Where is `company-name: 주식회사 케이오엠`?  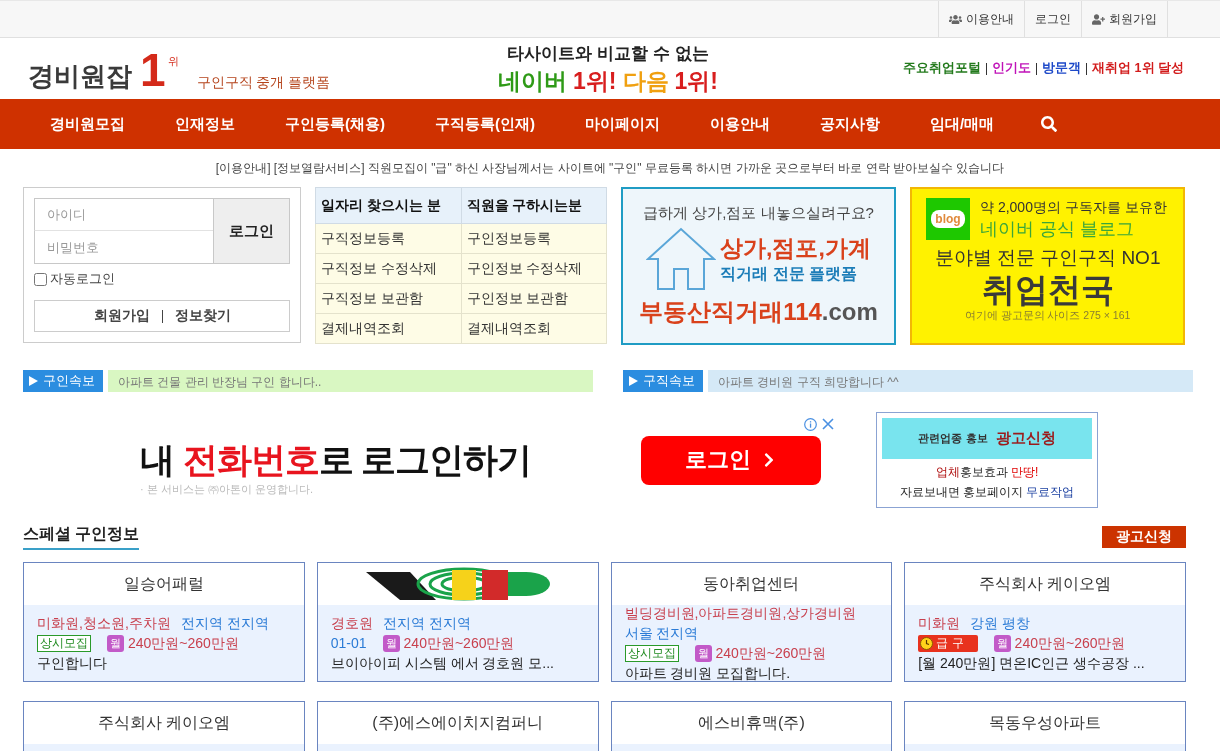 company-name: 주식회사 케이오엠 is located at coordinates (164, 722).